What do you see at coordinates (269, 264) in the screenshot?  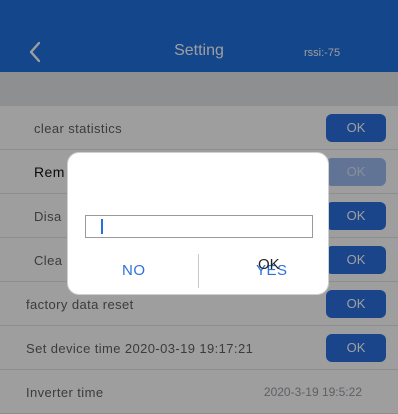 I see `ok-label-overlay: OK` at bounding box center [269, 264].